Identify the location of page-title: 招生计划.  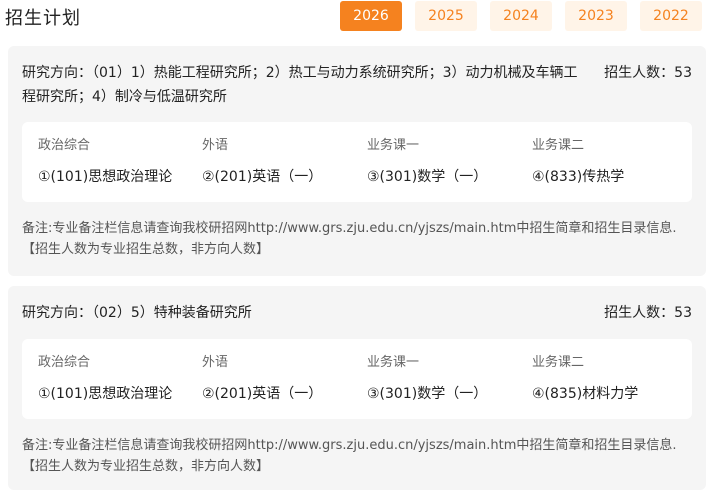
(43, 18).